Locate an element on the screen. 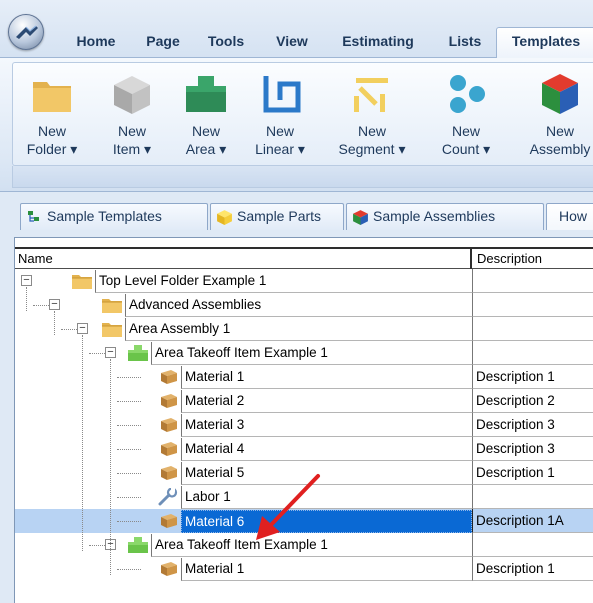  tree-node-label: Material 2 is located at coordinates (326, 401).